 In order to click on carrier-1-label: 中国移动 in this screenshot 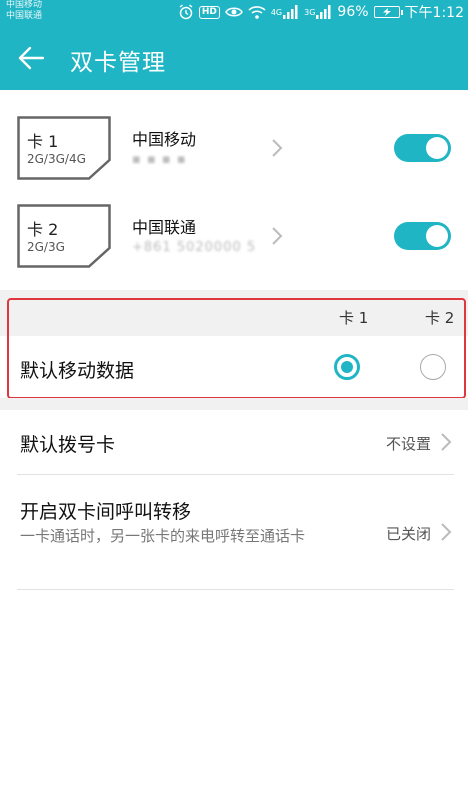, I will do `click(24, 5)`.